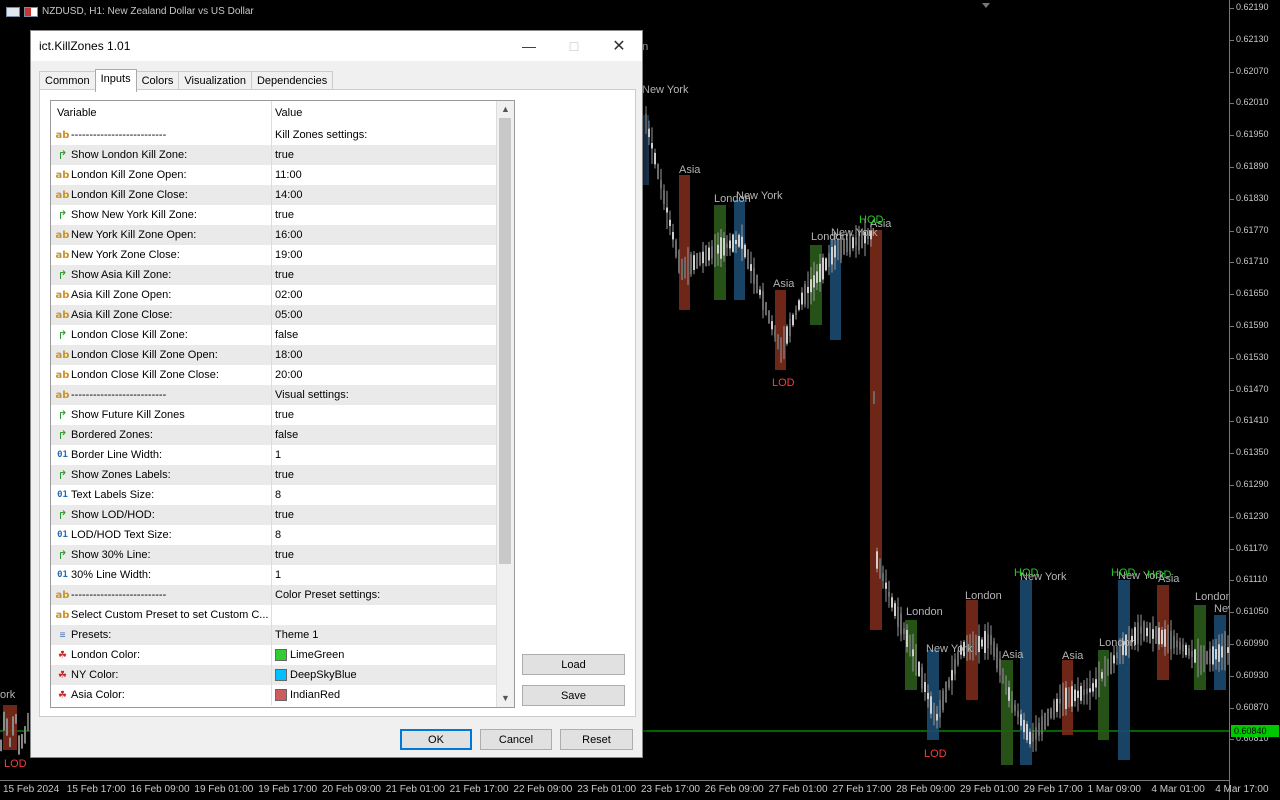  I want to click on input-row: ab London Kill Zone Open: 11:00, so click(274, 175).